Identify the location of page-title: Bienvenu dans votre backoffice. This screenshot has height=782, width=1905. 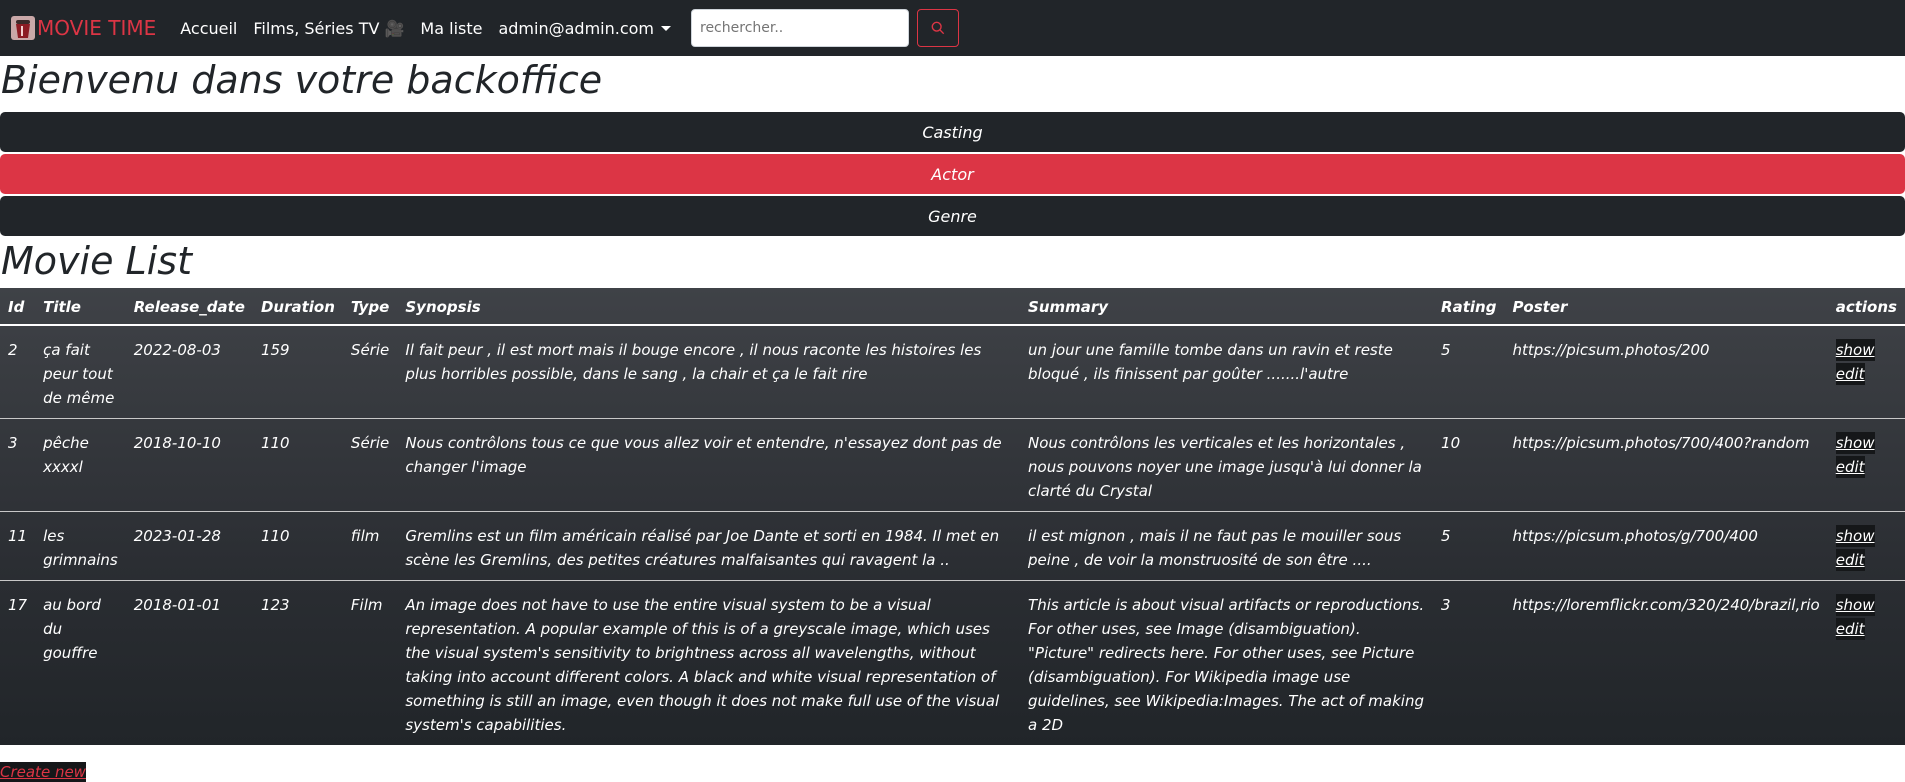
(302, 80).